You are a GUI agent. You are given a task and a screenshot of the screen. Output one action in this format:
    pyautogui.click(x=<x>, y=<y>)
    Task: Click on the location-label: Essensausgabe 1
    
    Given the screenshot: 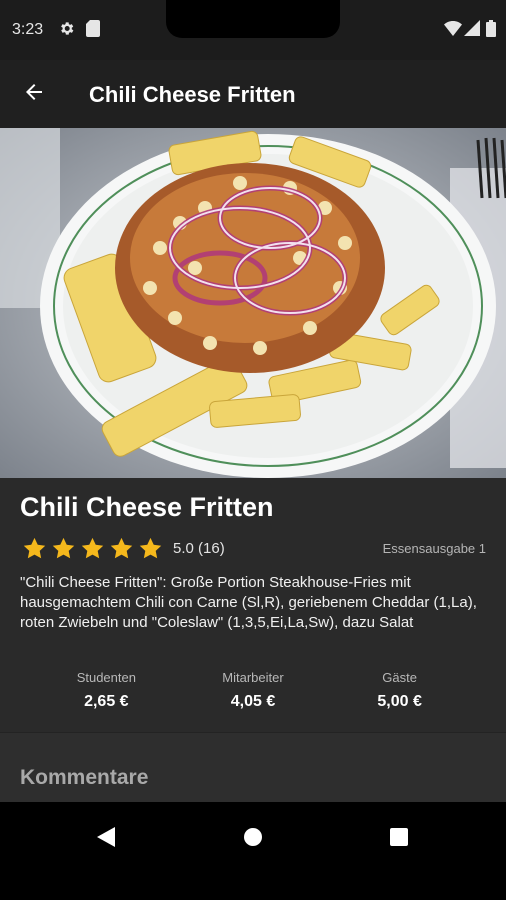 What is the action you would take?
    pyautogui.click(x=434, y=548)
    